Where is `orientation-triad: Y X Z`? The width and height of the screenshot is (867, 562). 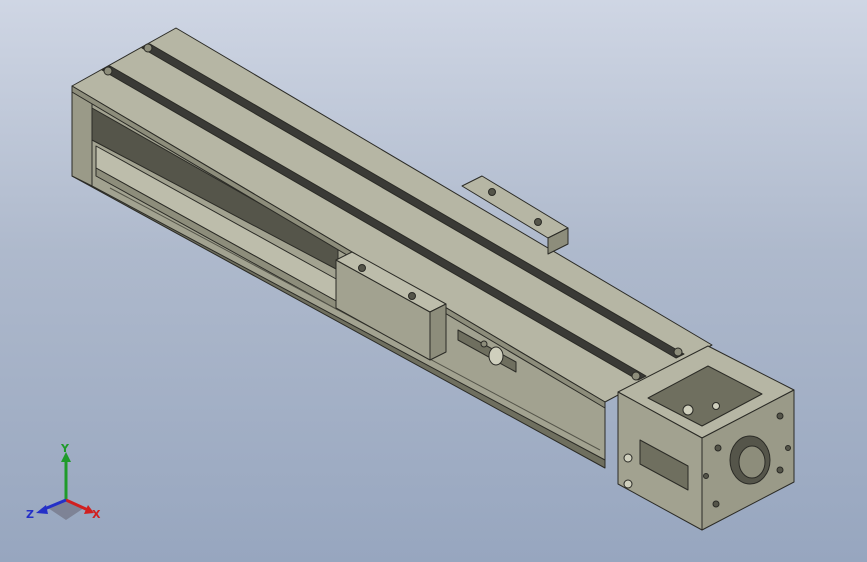 orientation-triad: Y X Z is located at coordinates (66, 484).